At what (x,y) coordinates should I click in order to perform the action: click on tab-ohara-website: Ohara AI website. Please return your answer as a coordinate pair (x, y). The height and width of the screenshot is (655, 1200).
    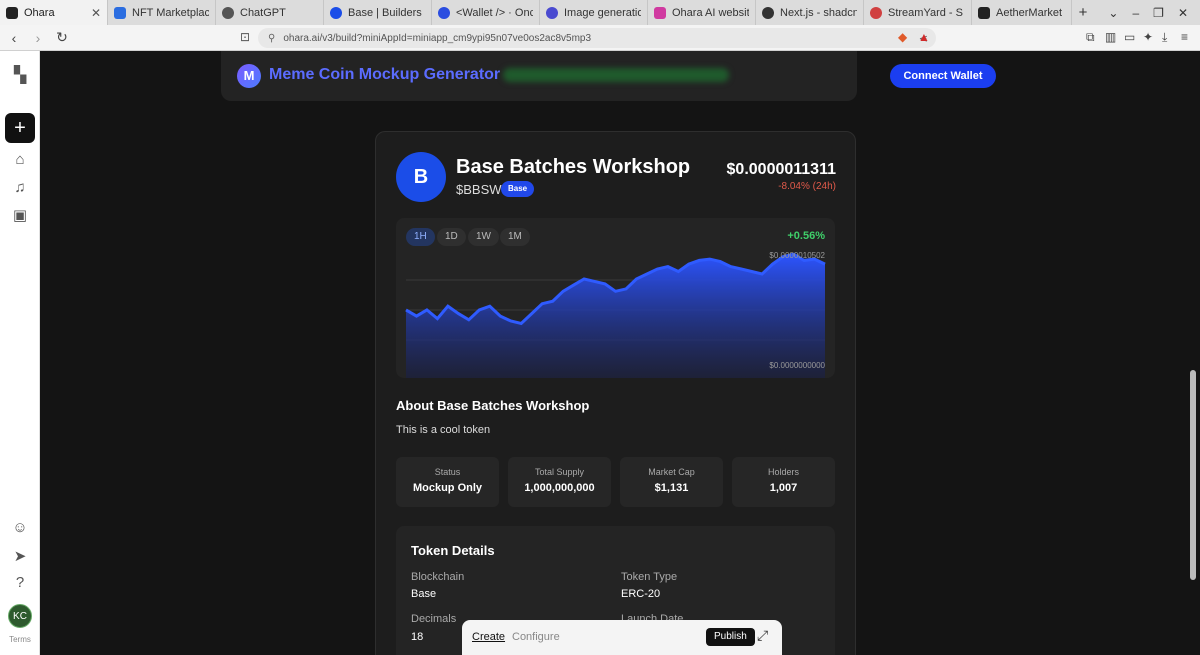
    Looking at the image, I should click on (702, 12).